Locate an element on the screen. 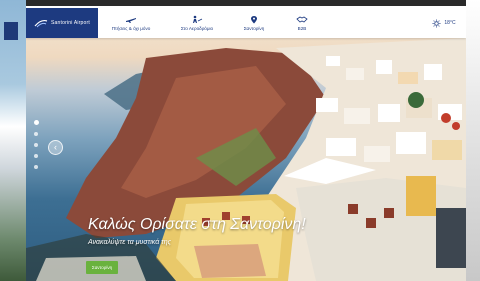 This screenshot has height=281, width=480. browser-frame-top is located at coordinates (240, 3).